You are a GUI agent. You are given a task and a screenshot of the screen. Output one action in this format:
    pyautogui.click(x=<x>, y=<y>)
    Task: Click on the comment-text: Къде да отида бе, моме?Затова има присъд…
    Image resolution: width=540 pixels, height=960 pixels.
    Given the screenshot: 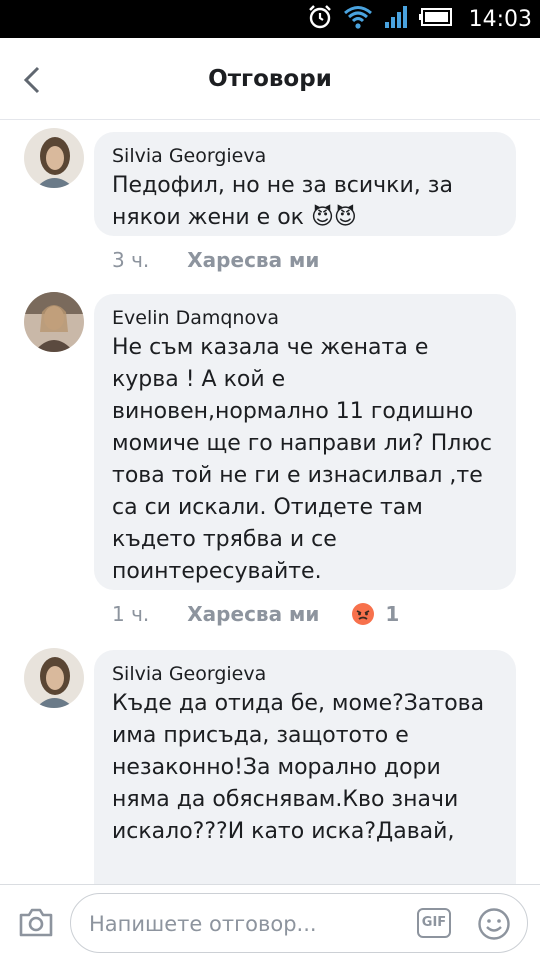 What is the action you would take?
    pyautogui.click(x=298, y=767)
    